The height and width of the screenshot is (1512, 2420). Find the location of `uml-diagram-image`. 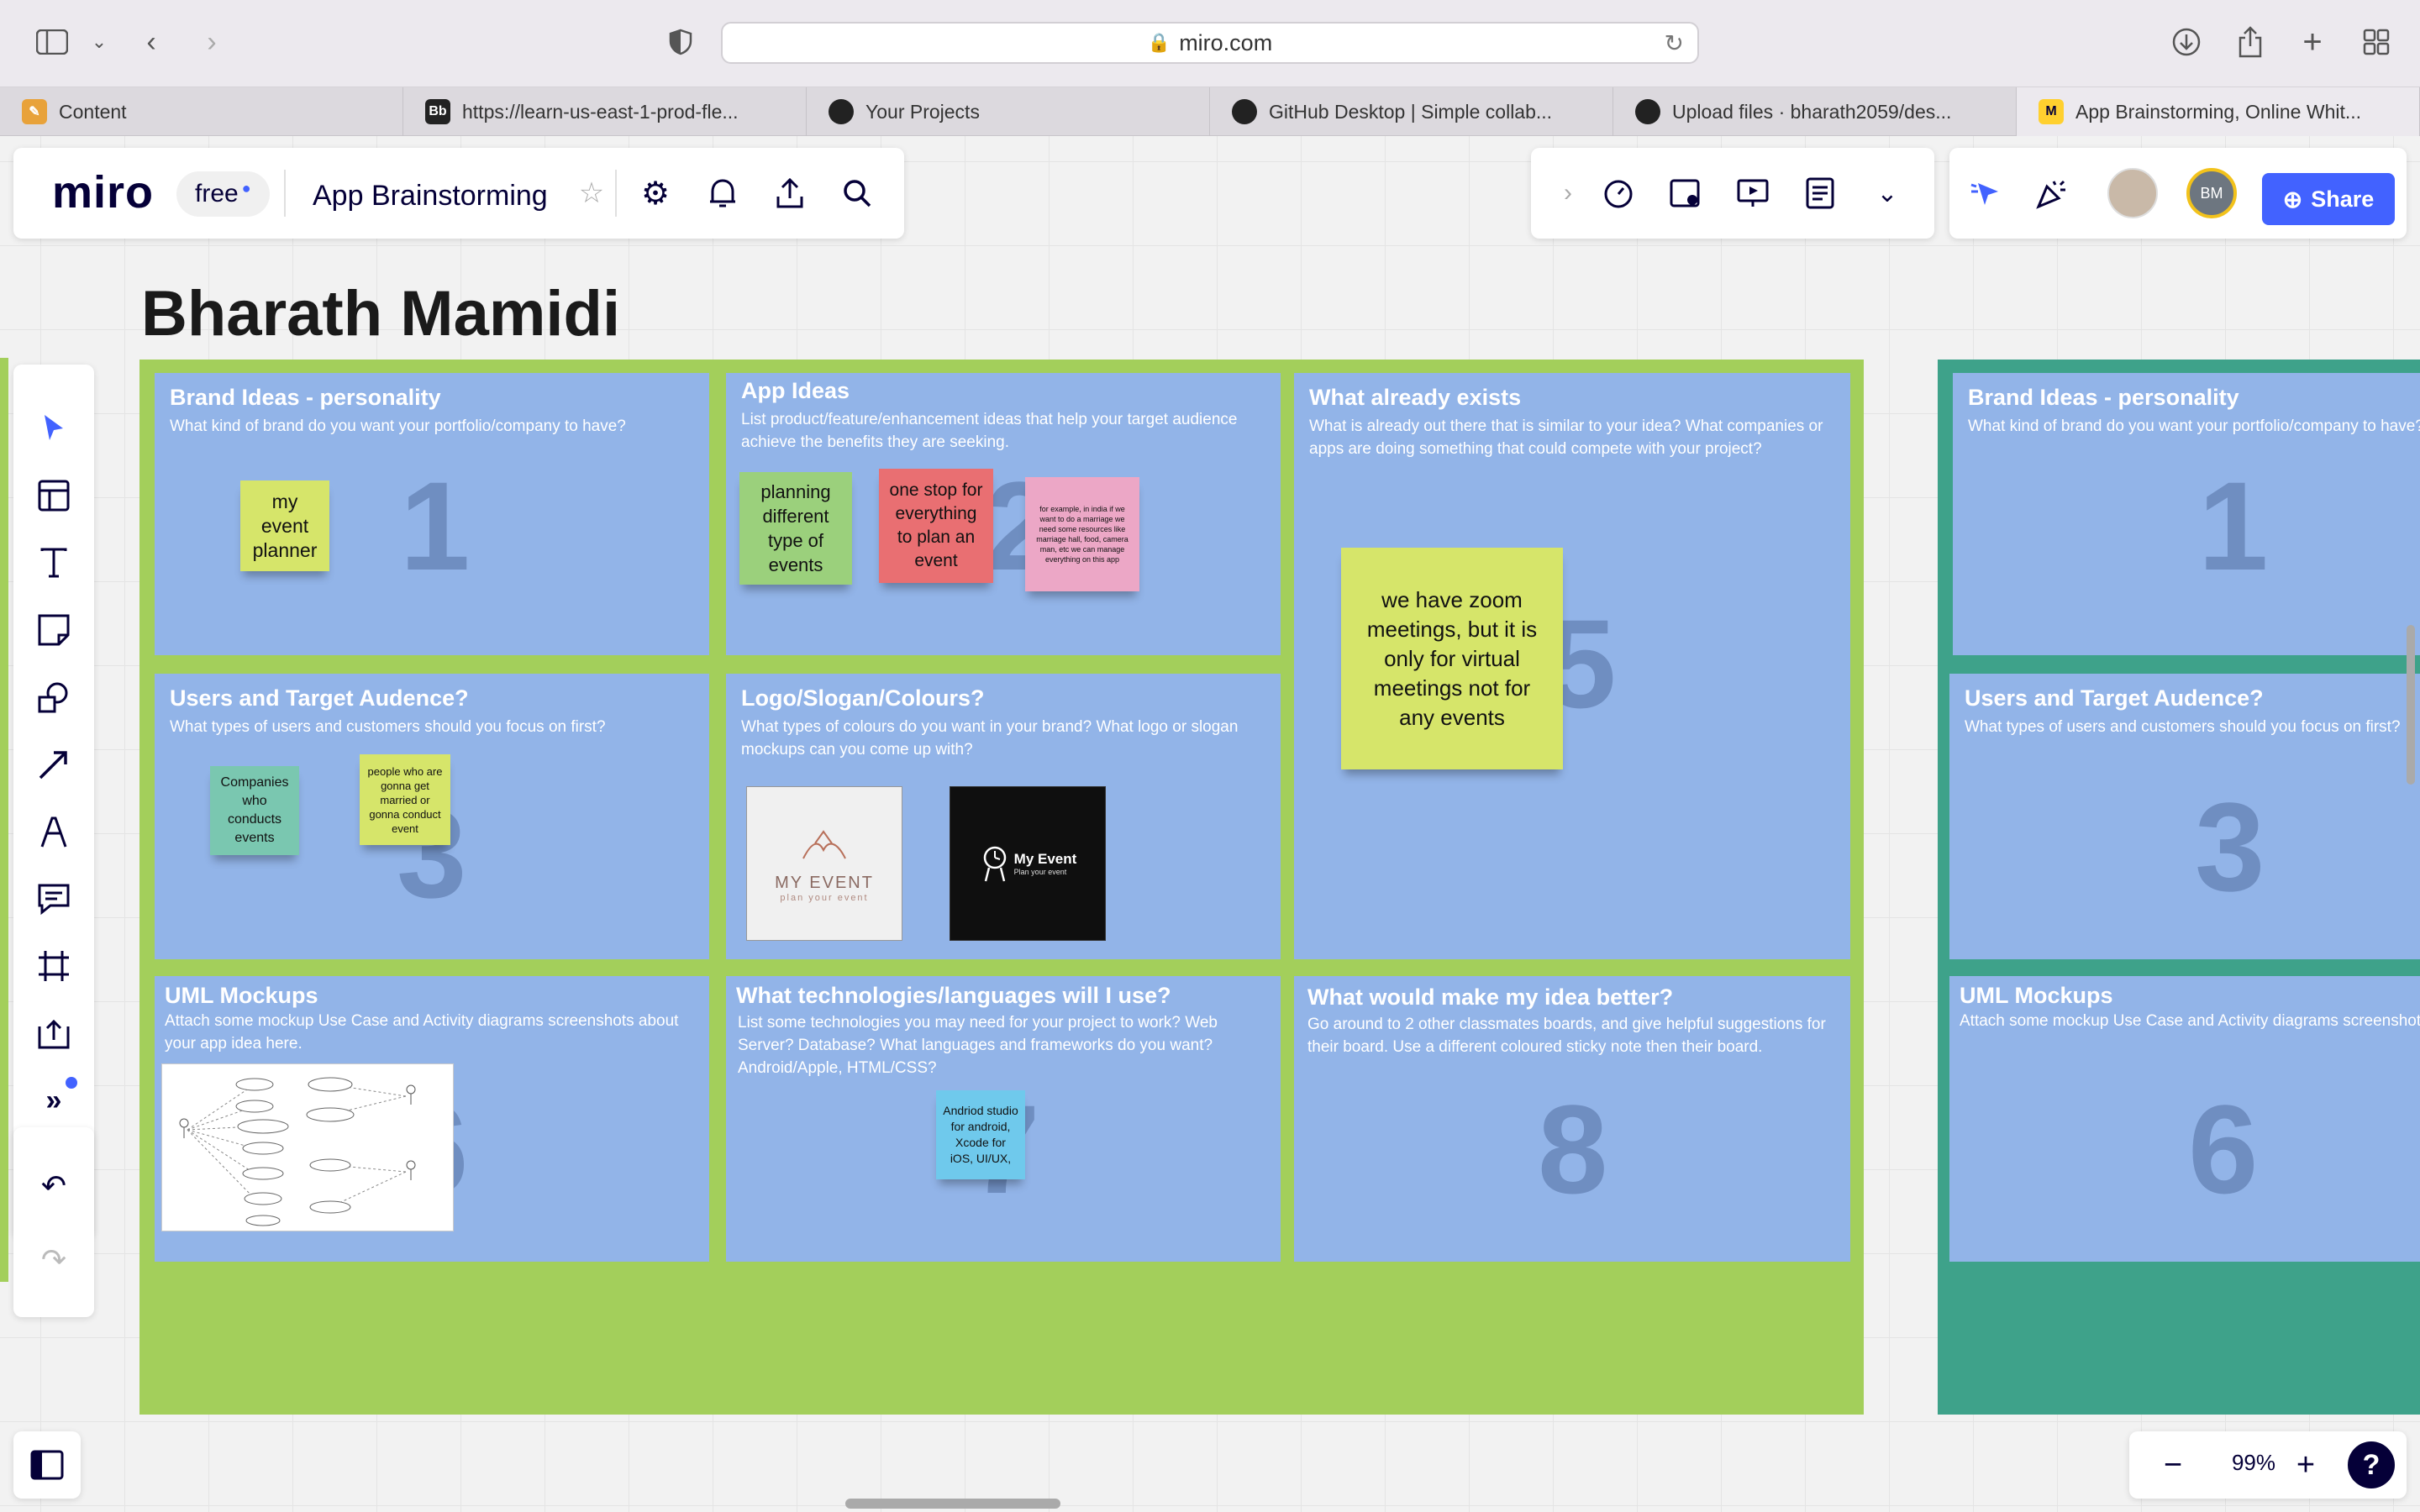

uml-diagram-image is located at coordinates (307, 1147).